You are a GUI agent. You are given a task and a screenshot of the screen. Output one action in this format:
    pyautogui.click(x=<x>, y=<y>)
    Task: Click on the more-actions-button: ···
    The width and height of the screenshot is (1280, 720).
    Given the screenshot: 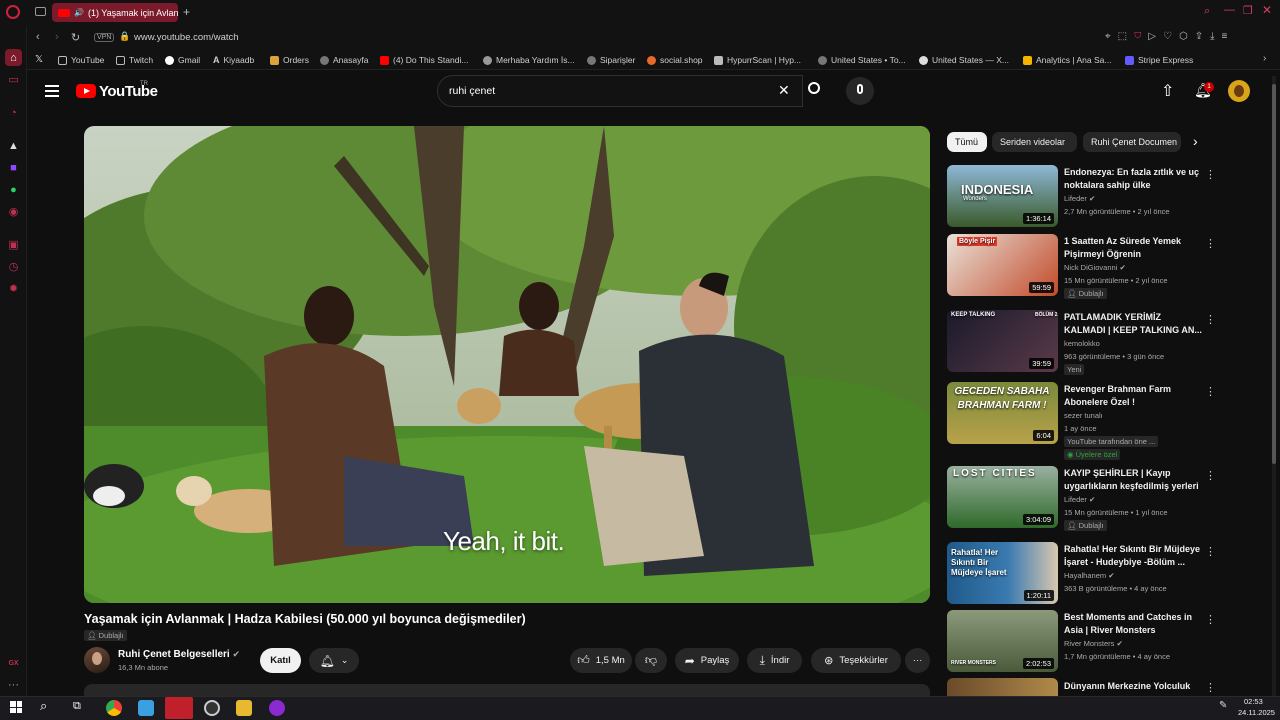 What is the action you would take?
    pyautogui.click(x=917, y=660)
    